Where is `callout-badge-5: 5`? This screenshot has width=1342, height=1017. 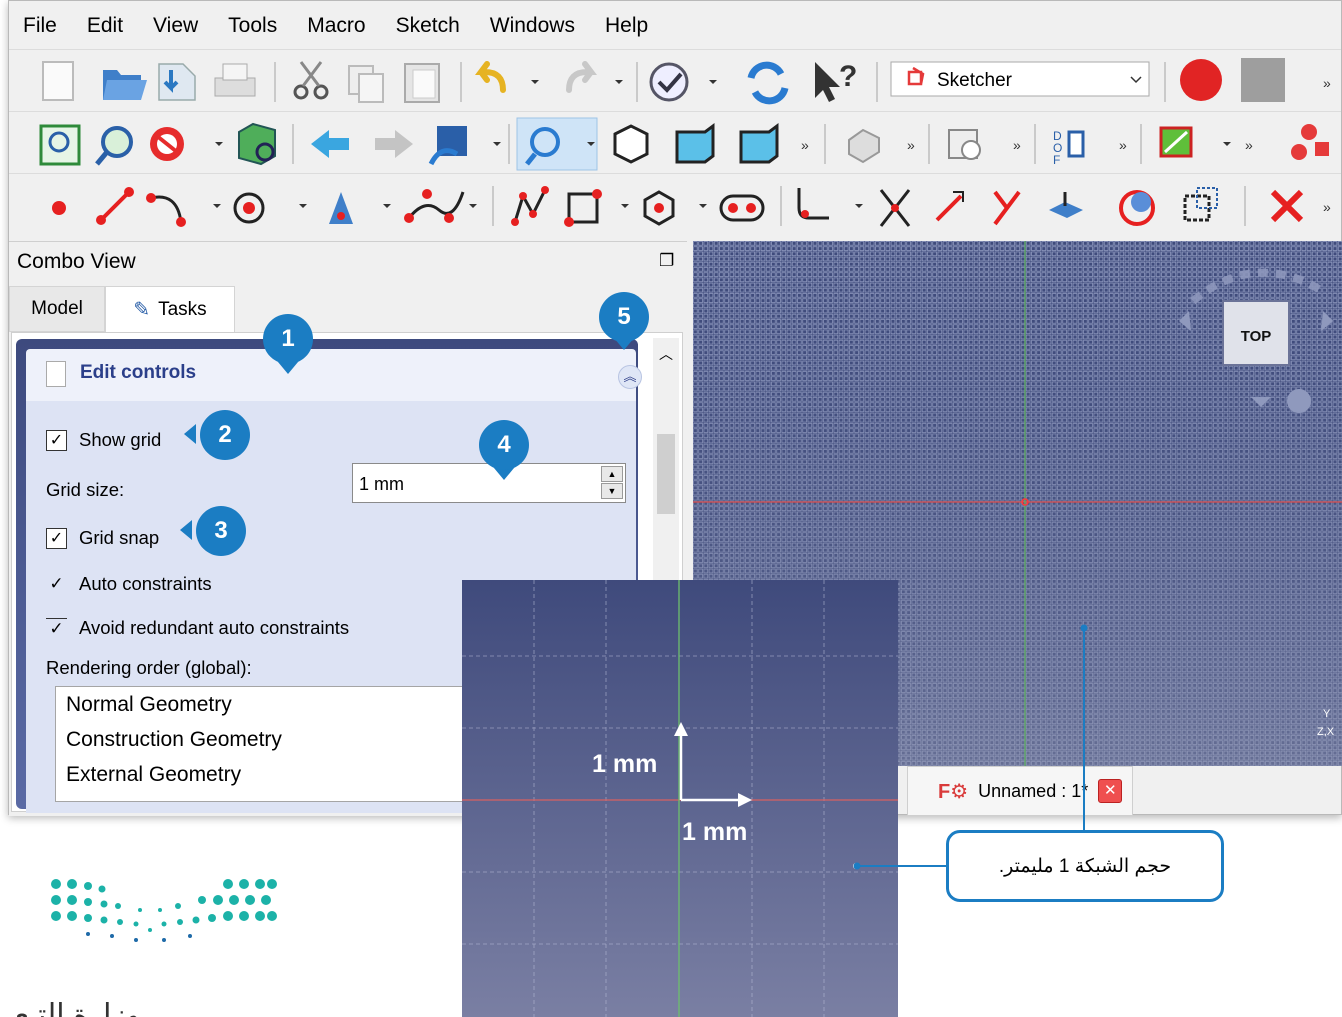 callout-badge-5: 5 is located at coordinates (624, 317).